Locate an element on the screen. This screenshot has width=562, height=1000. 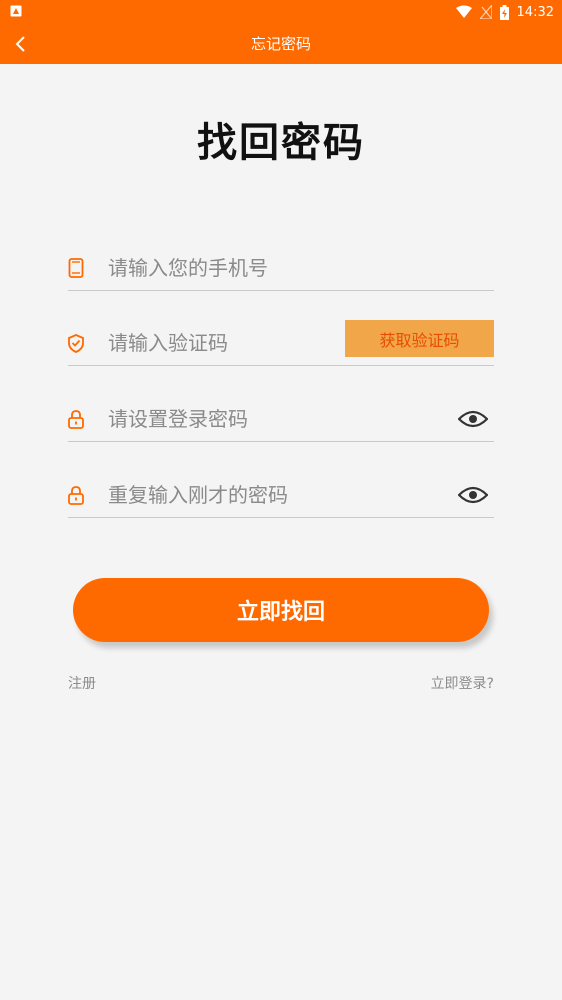
status-bar: 14:32 is located at coordinates (281, 12).